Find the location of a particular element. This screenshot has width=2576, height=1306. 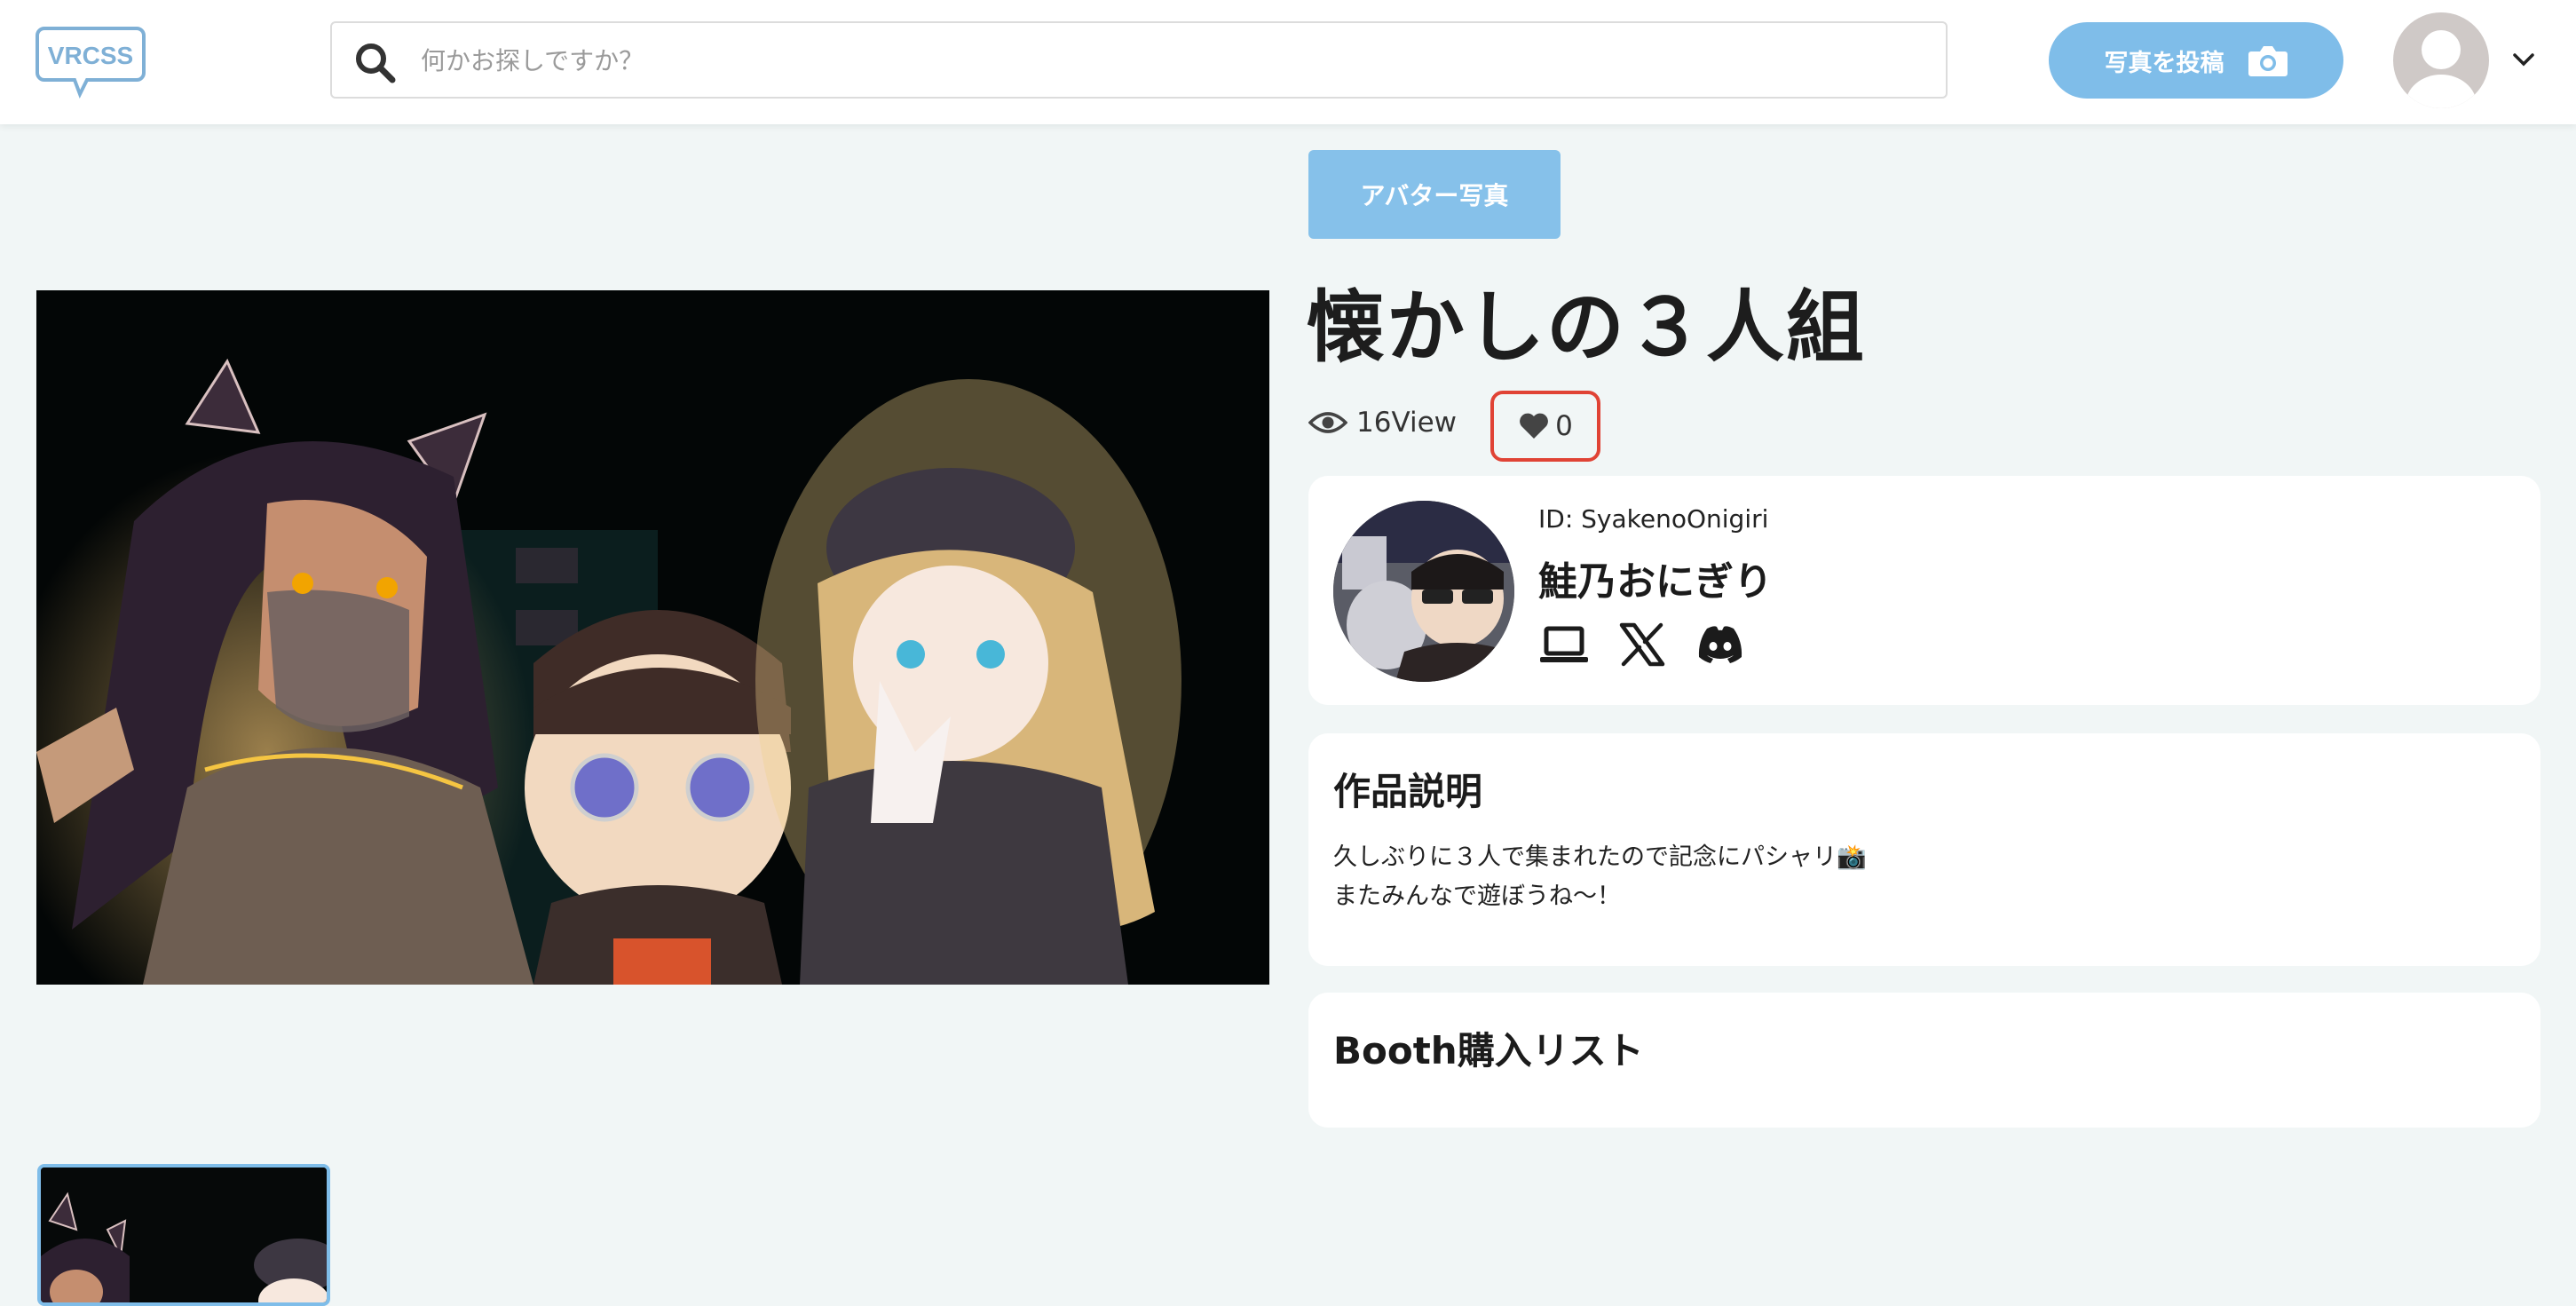

camera-icon is located at coordinates (2268, 61).